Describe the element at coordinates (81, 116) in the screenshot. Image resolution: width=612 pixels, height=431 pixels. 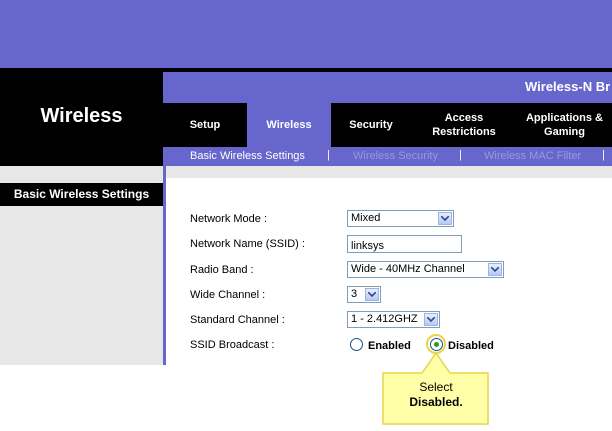
I see `page-title: Wireless` at that location.